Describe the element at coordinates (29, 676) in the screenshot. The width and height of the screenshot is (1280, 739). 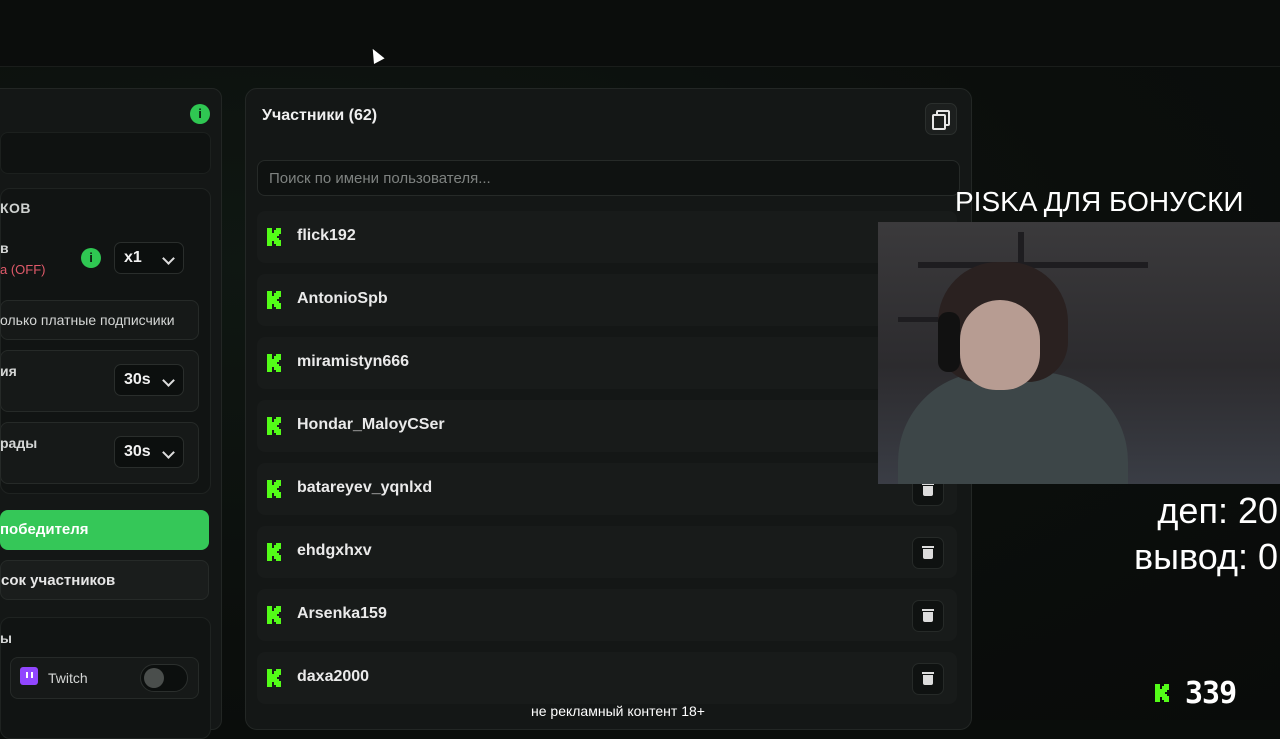
I see `twitch-icon` at that location.